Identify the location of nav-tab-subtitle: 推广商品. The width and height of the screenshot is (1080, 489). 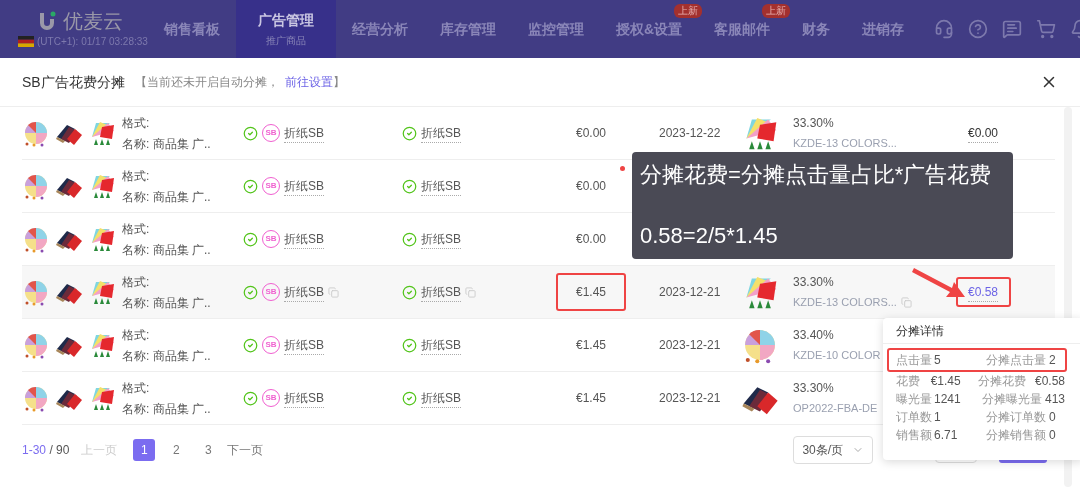
(285, 41).